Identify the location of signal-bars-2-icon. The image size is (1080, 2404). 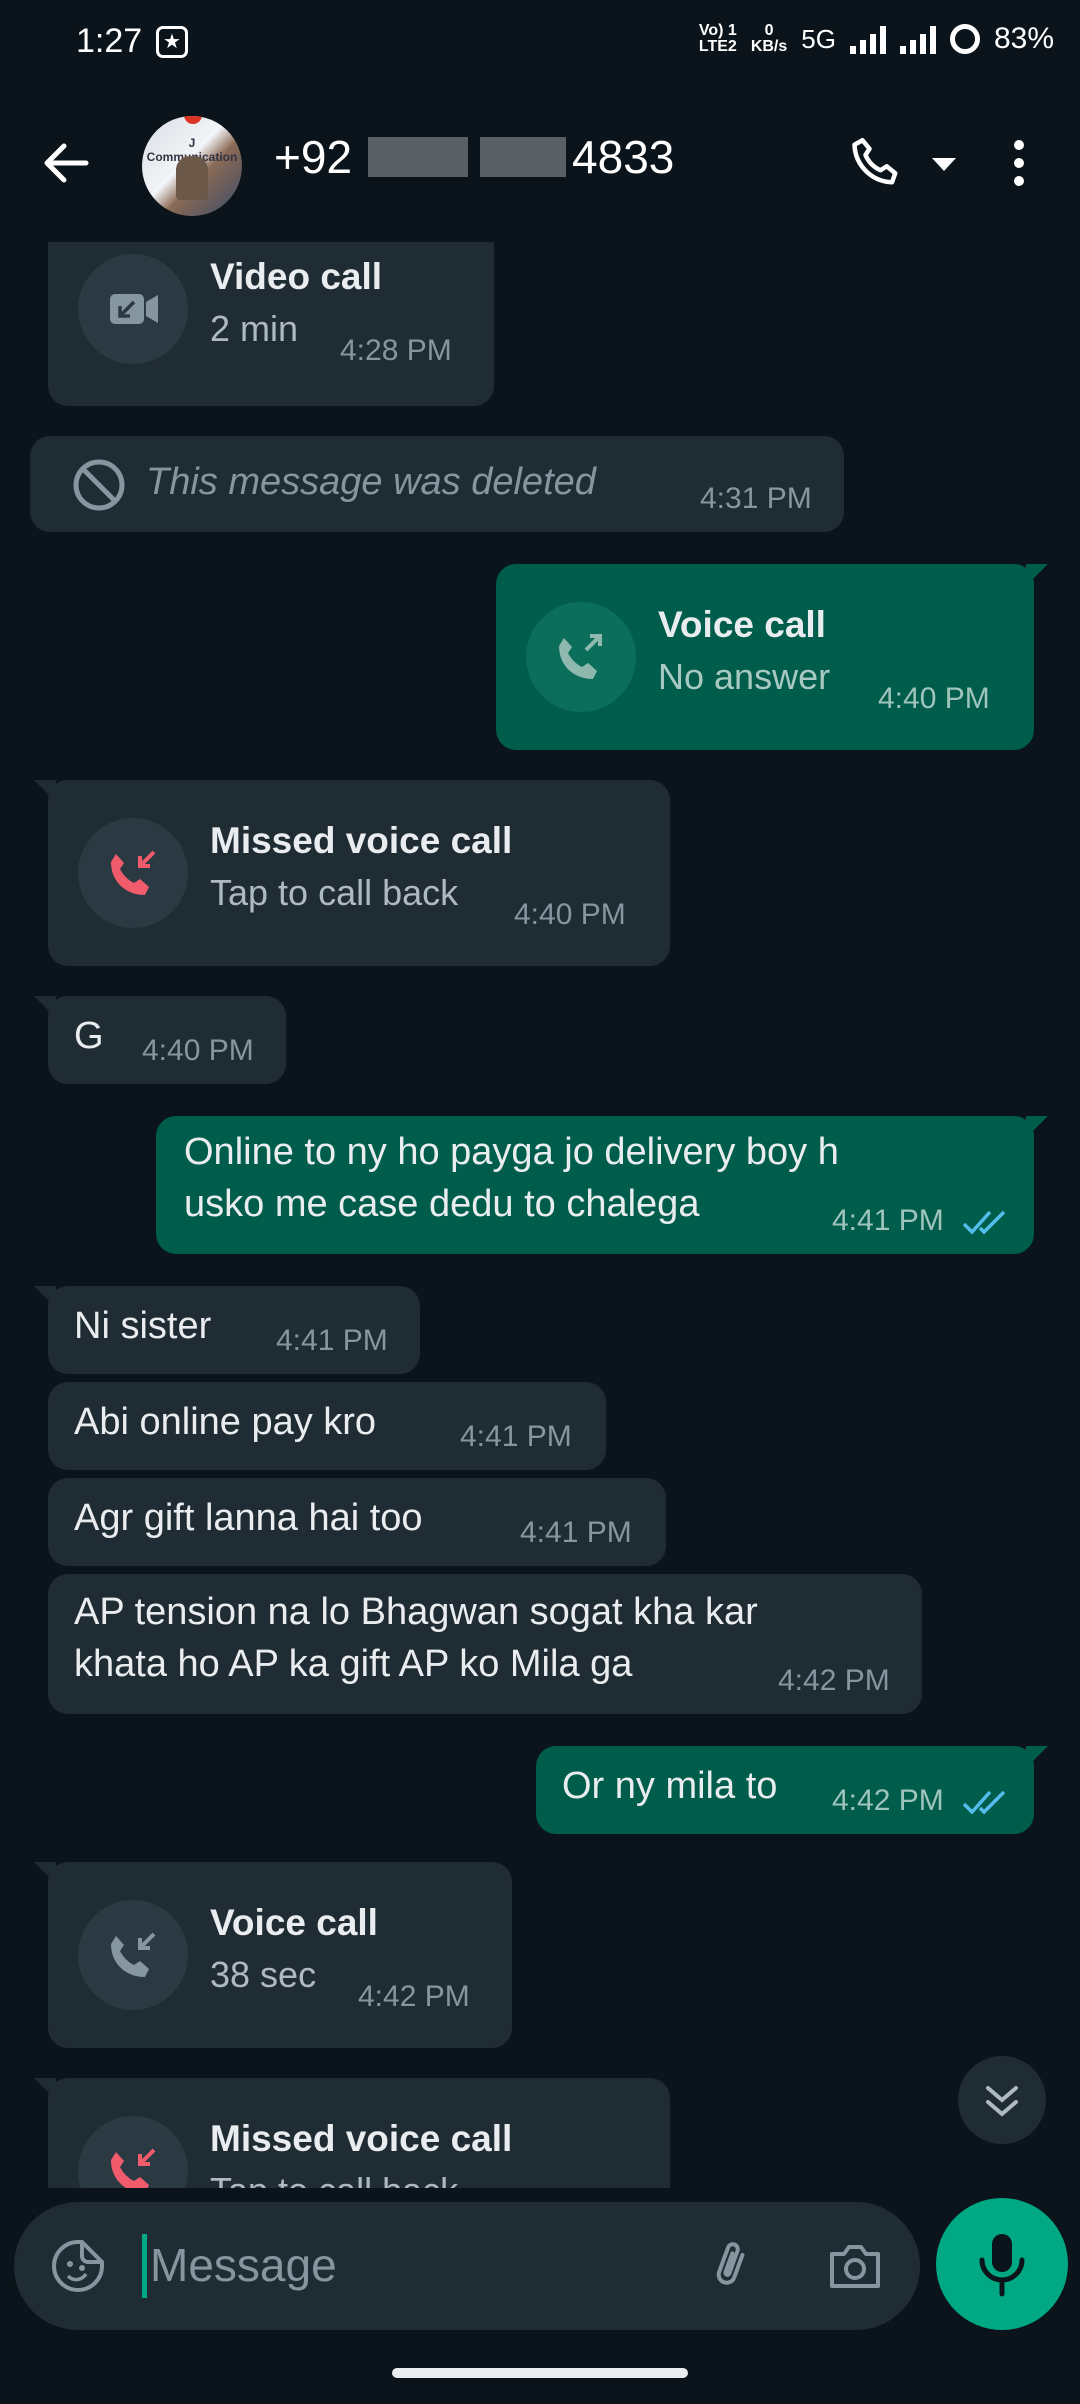
(917, 39).